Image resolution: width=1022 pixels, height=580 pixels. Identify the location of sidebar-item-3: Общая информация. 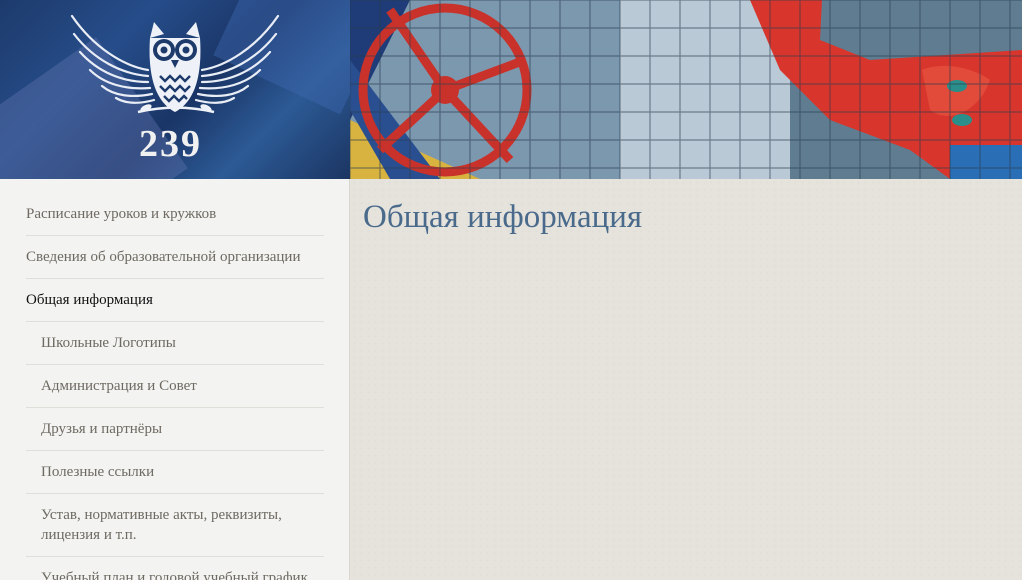
(175, 300).